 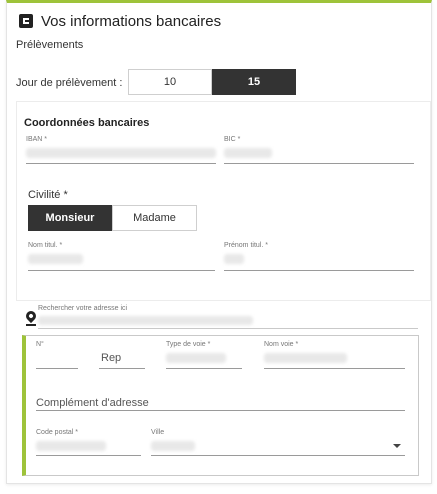 I want to click on debit-day-option-10: 10, so click(x=170, y=82).